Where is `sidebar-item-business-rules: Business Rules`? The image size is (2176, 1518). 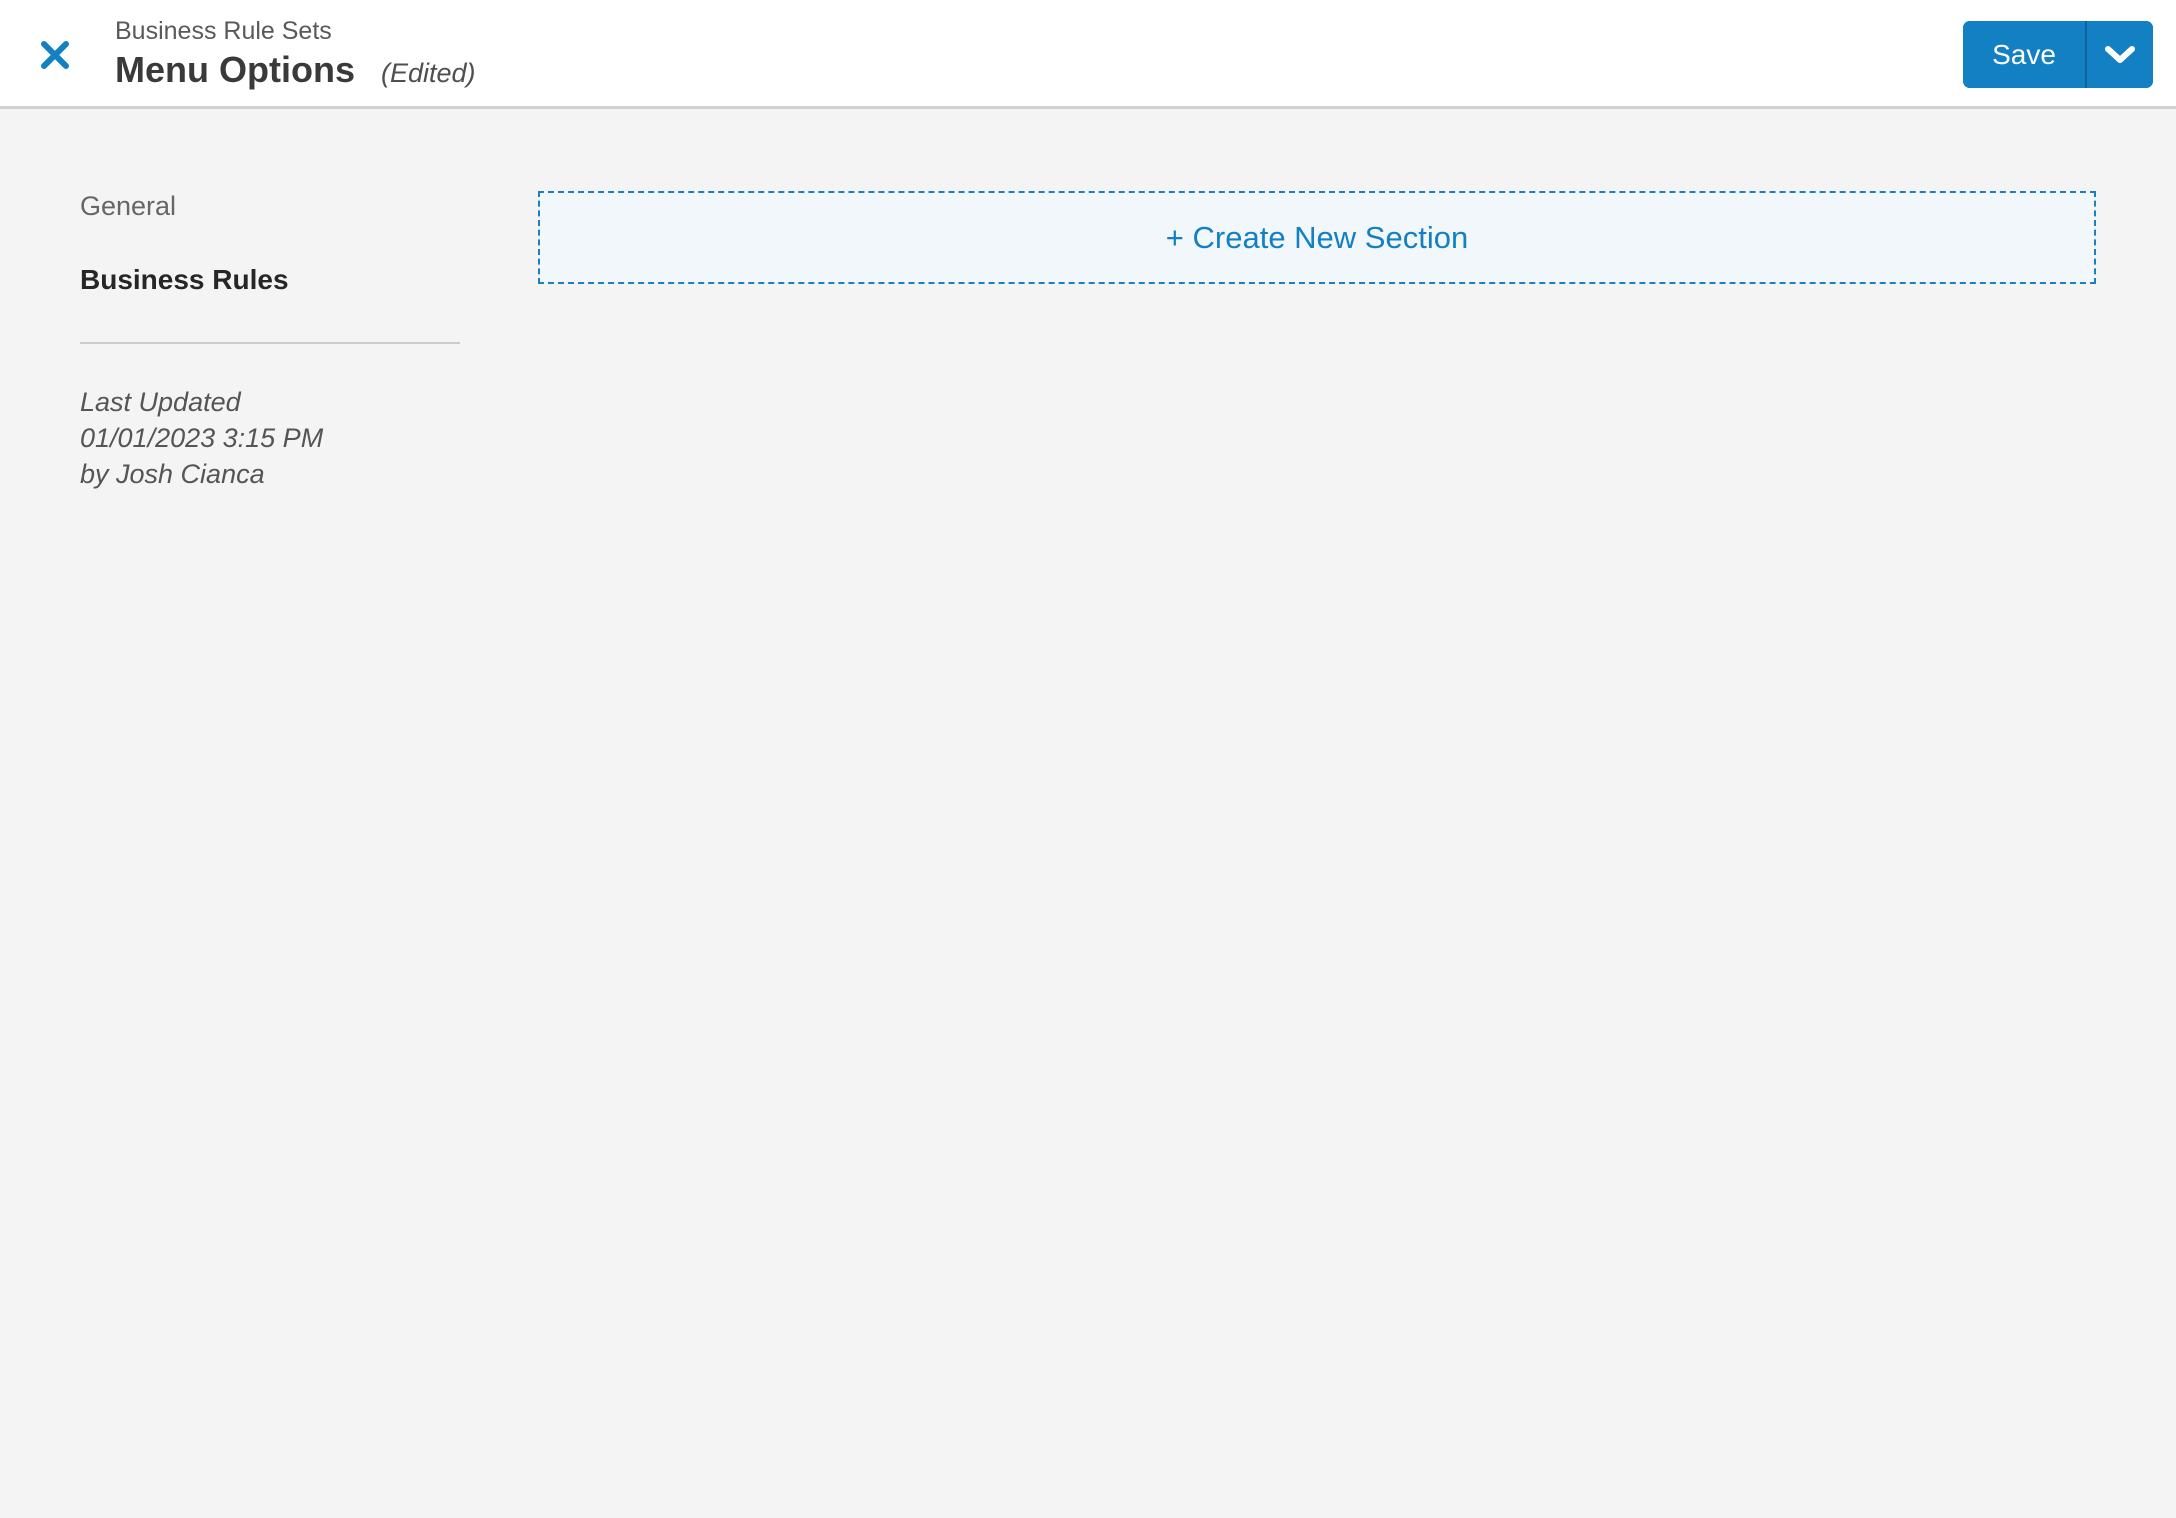
sidebar-item-business-rules: Business Rules is located at coordinates (270, 280).